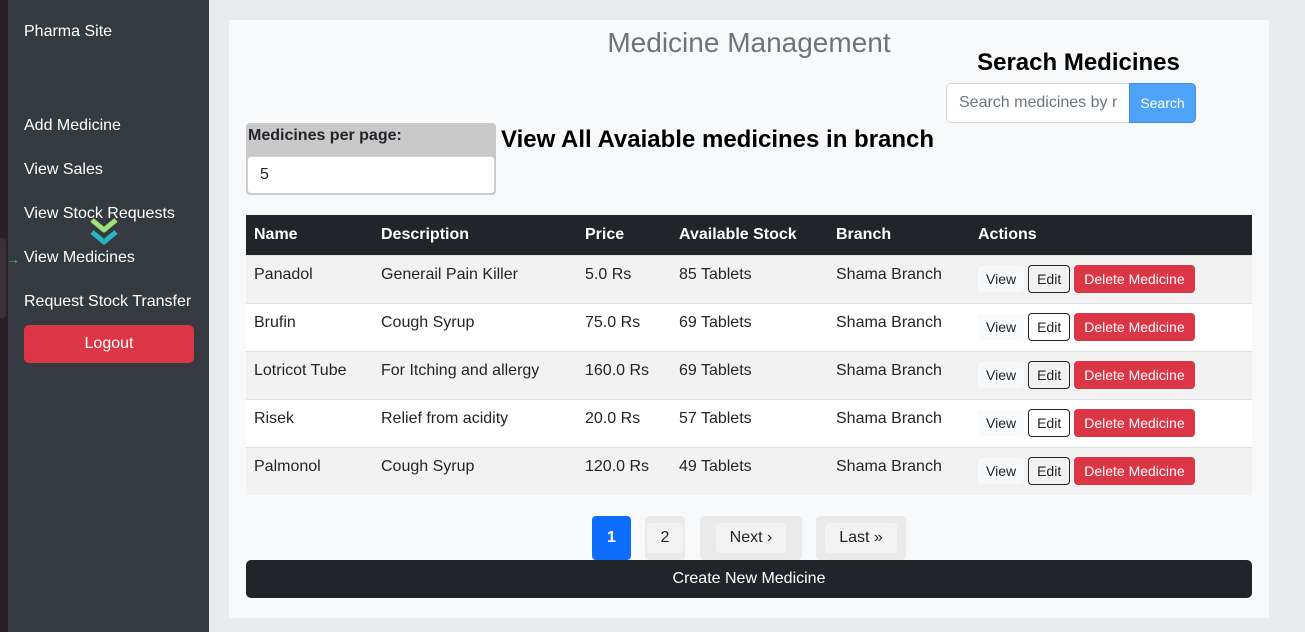  I want to click on sidebar-item-request-stock-transfer: Request Stock Transfer, so click(107, 302).